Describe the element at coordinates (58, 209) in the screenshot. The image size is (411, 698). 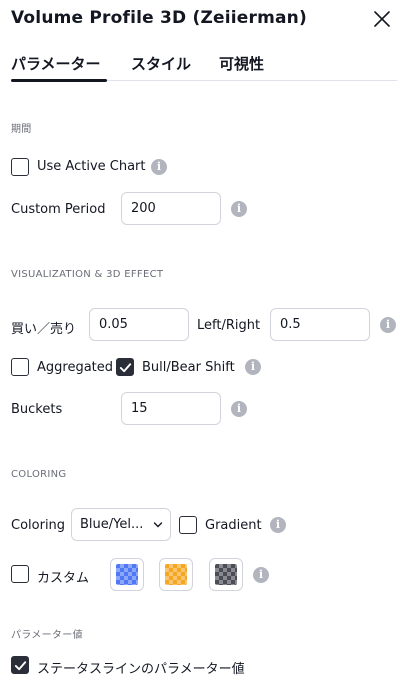
I see `custom-period-label: Custom Period` at that location.